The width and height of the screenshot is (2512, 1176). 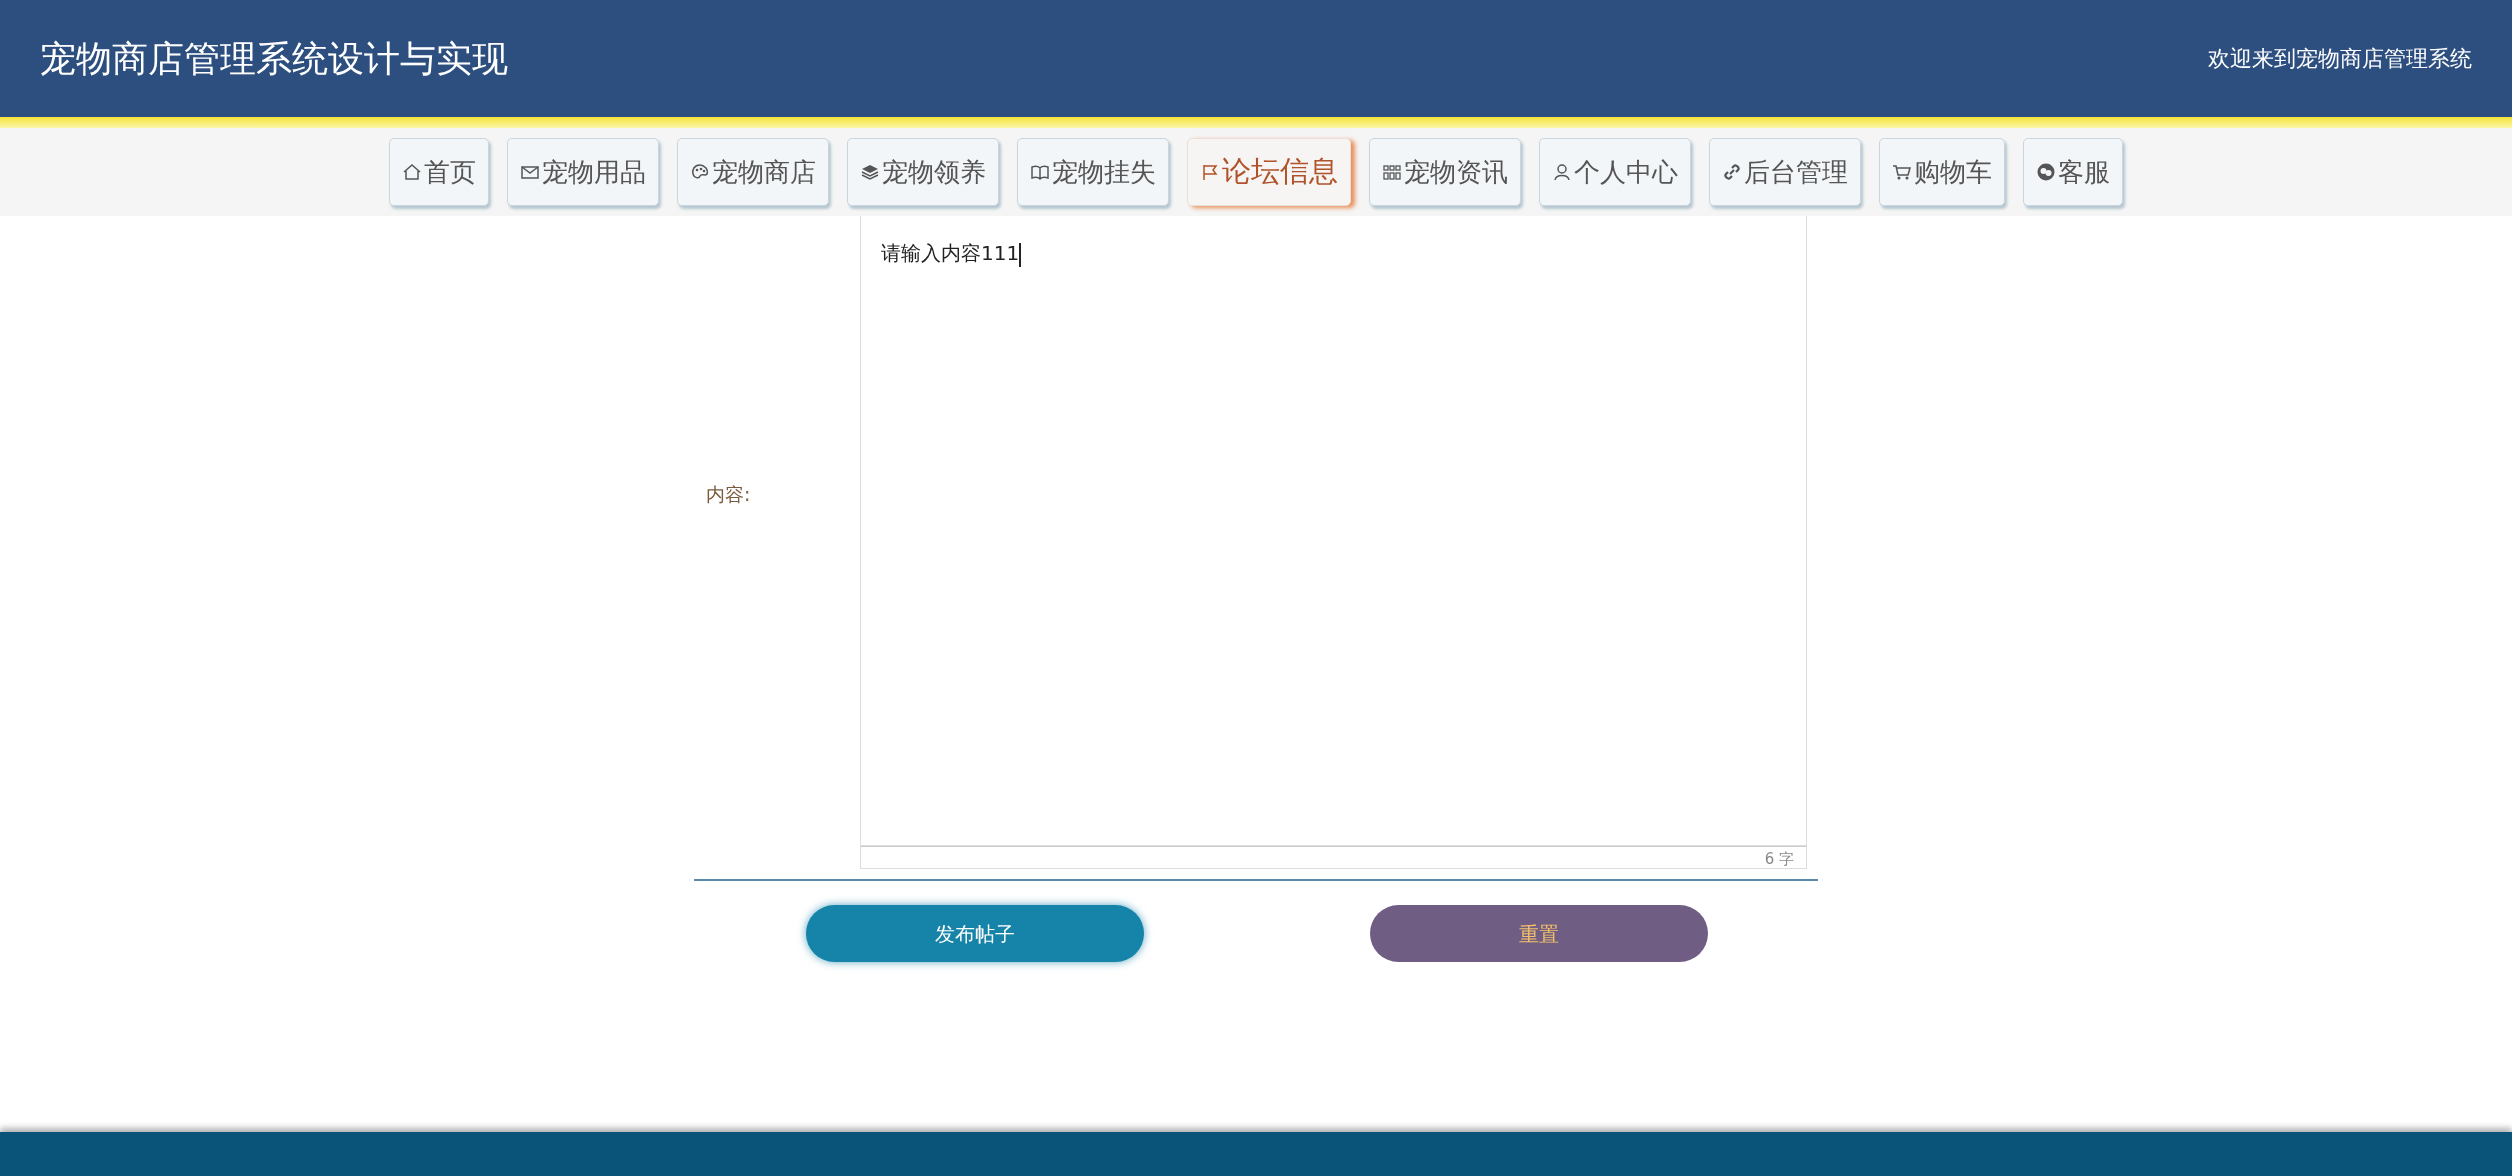 I want to click on chat-icon, so click(x=2046, y=172).